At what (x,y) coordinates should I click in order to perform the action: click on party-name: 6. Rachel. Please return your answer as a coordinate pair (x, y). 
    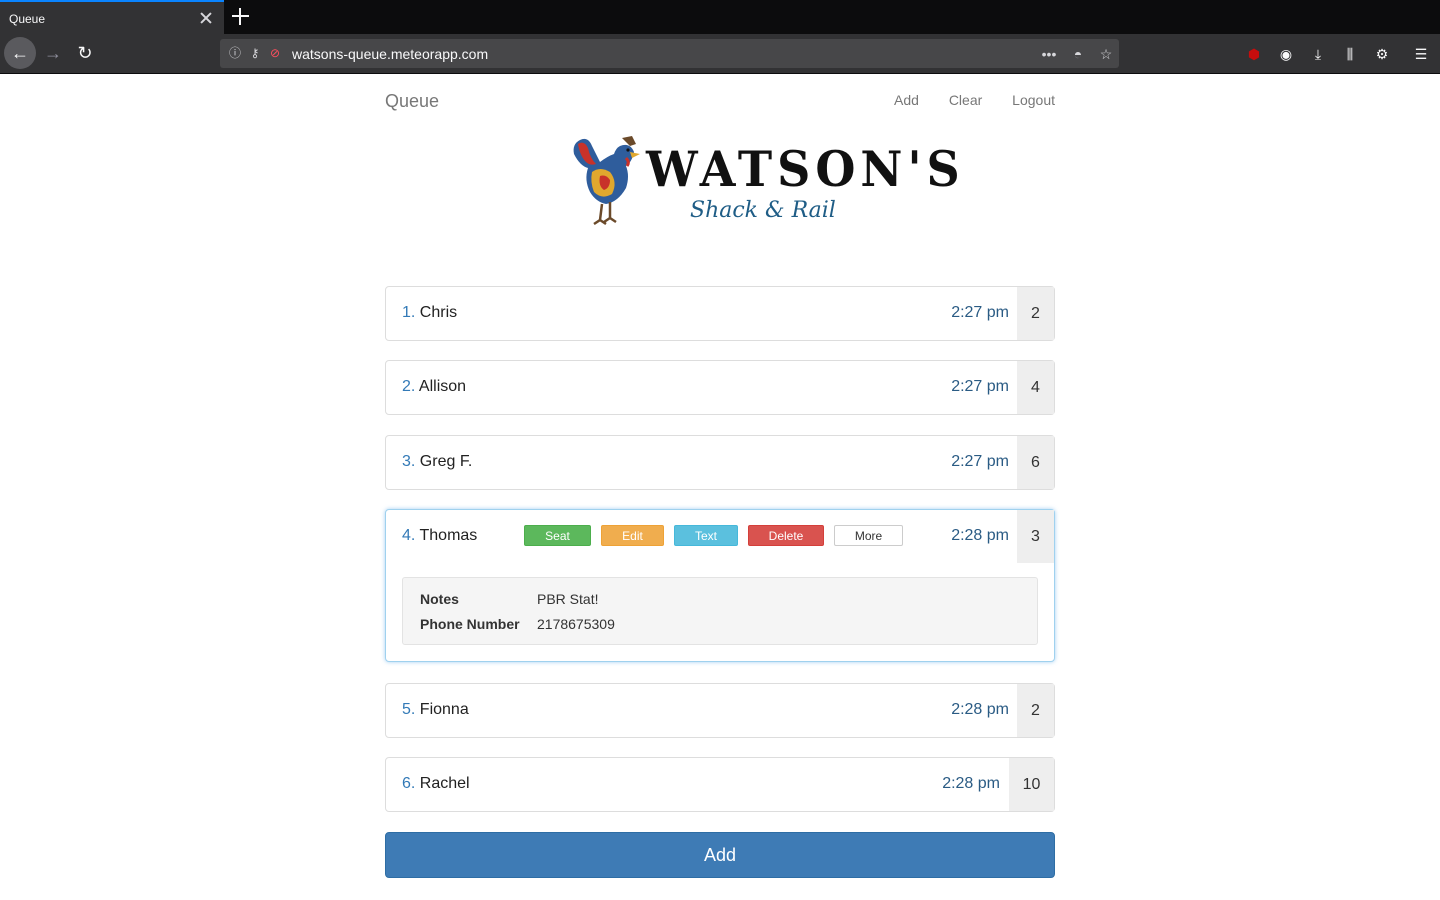
    Looking at the image, I should click on (436, 784).